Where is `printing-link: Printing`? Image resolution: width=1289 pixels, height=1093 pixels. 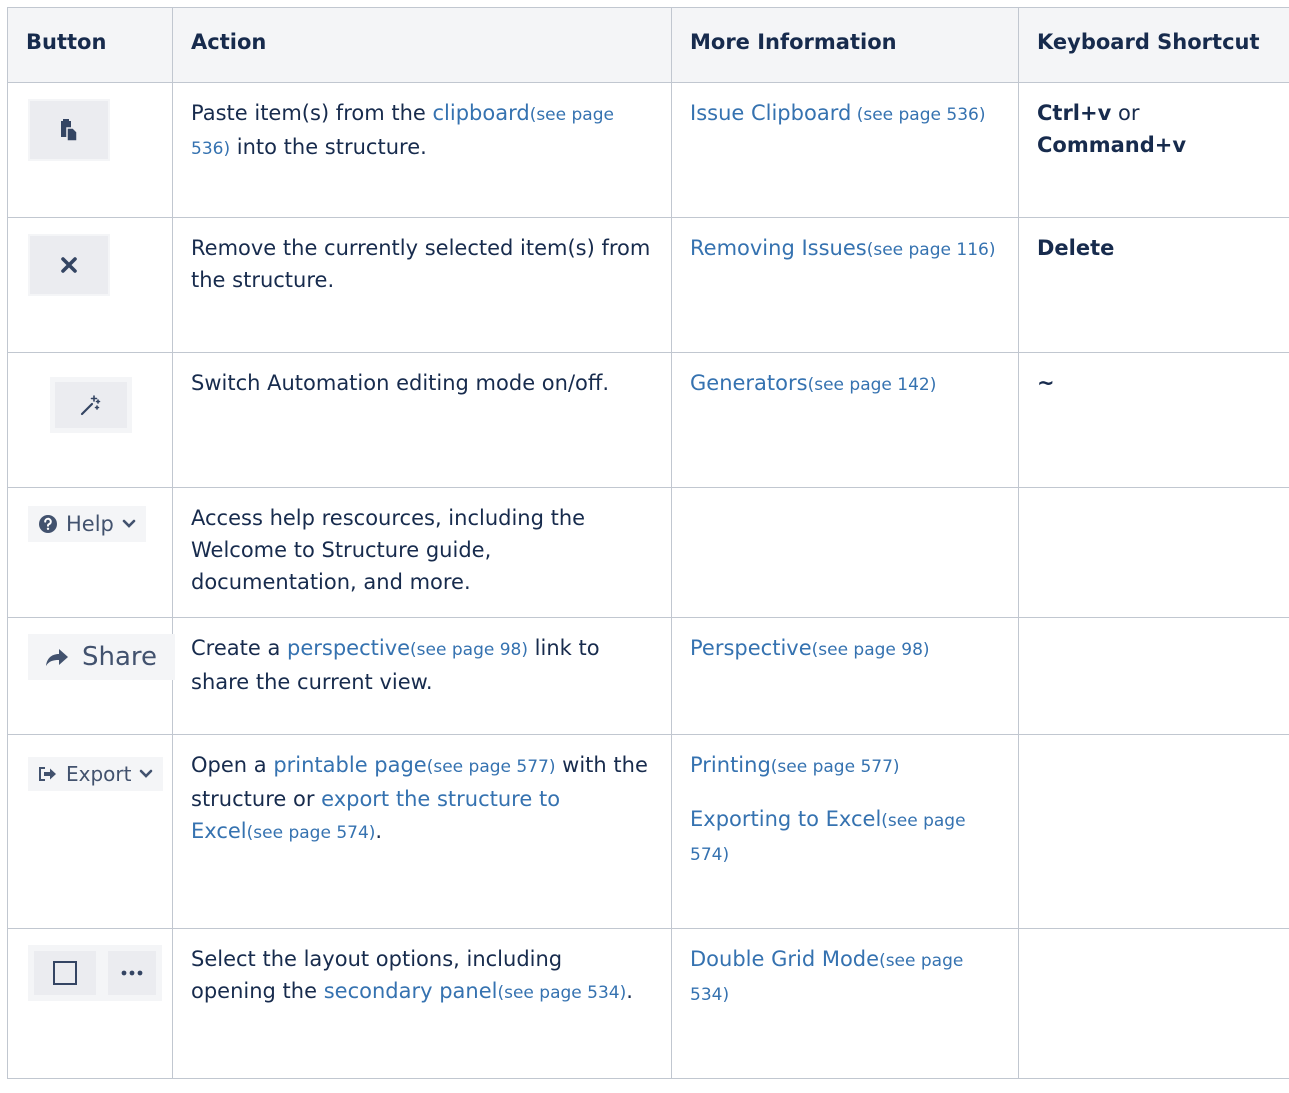 printing-link: Printing is located at coordinates (730, 765).